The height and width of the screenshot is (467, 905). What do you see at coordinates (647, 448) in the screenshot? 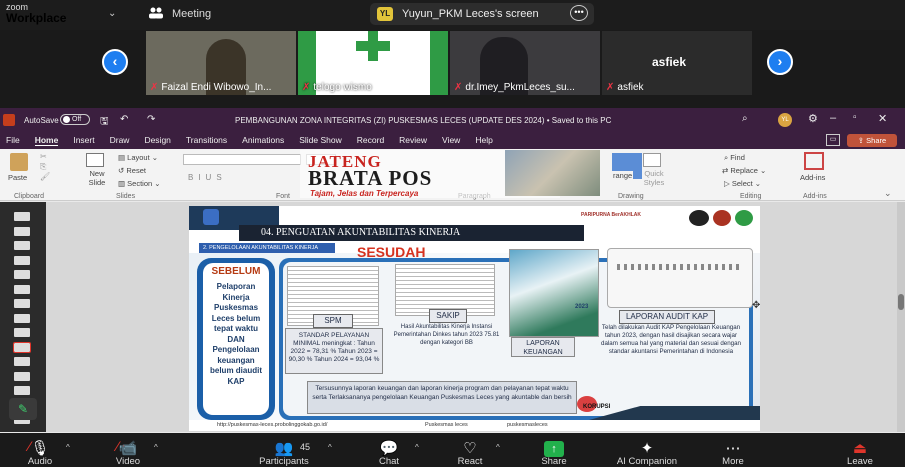
I see `ai-companion-icon: ✦` at bounding box center [647, 448].